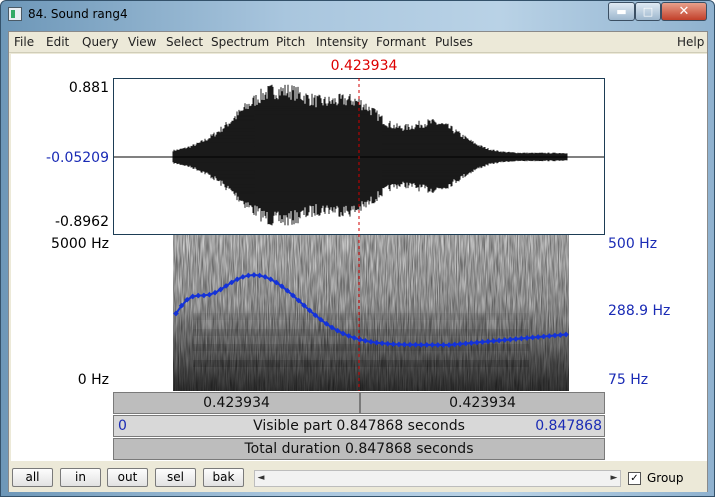  Describe the element at coordinates (100, 42) in the screenshot. I see `menu-query: Query` at that location.